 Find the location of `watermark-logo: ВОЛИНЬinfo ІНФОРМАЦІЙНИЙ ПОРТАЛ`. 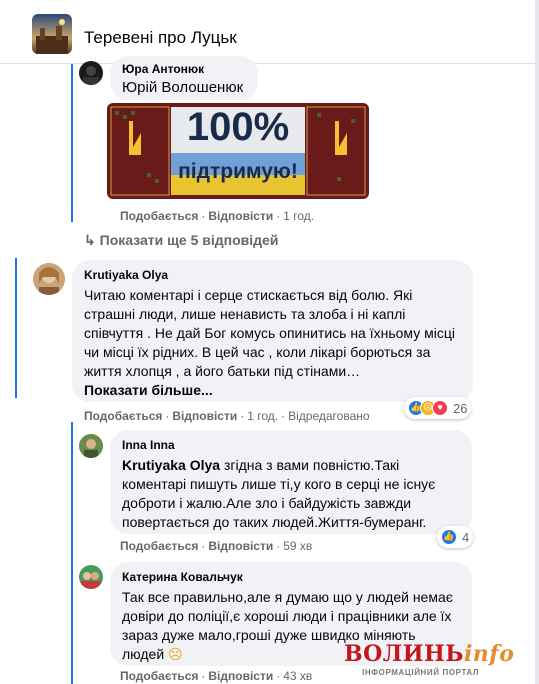

watermark-logo: ВОЛИНЬinfo ІНФОРМАЦІЙНИЙ ПОРТАЛ is located at coordinates (440, 661).